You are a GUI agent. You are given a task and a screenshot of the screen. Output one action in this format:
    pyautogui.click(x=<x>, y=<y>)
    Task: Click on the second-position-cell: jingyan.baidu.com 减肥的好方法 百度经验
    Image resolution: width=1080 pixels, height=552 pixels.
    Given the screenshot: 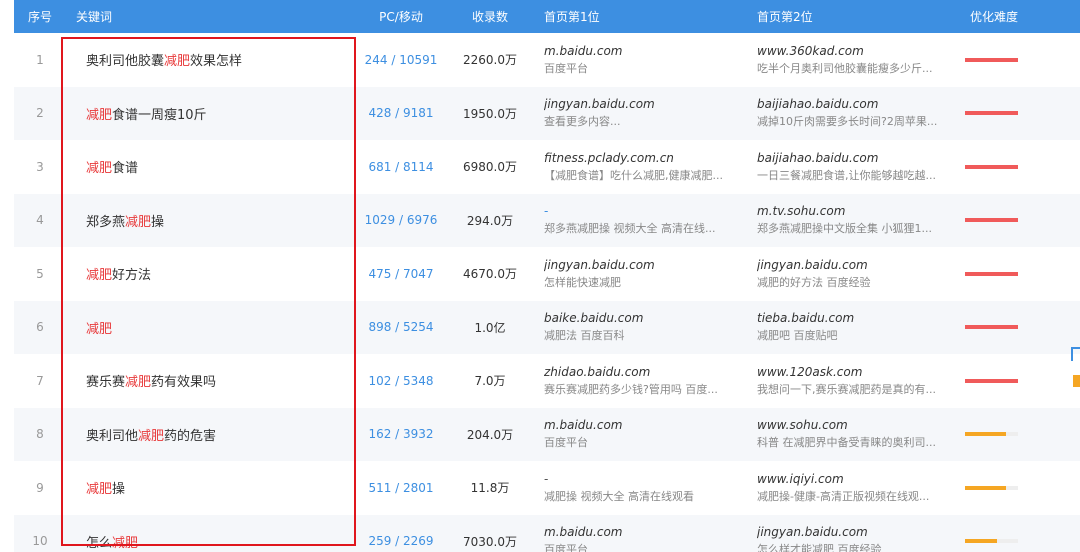 What is the action you would take?
    pyautogui.click(x=856, y=274)
    